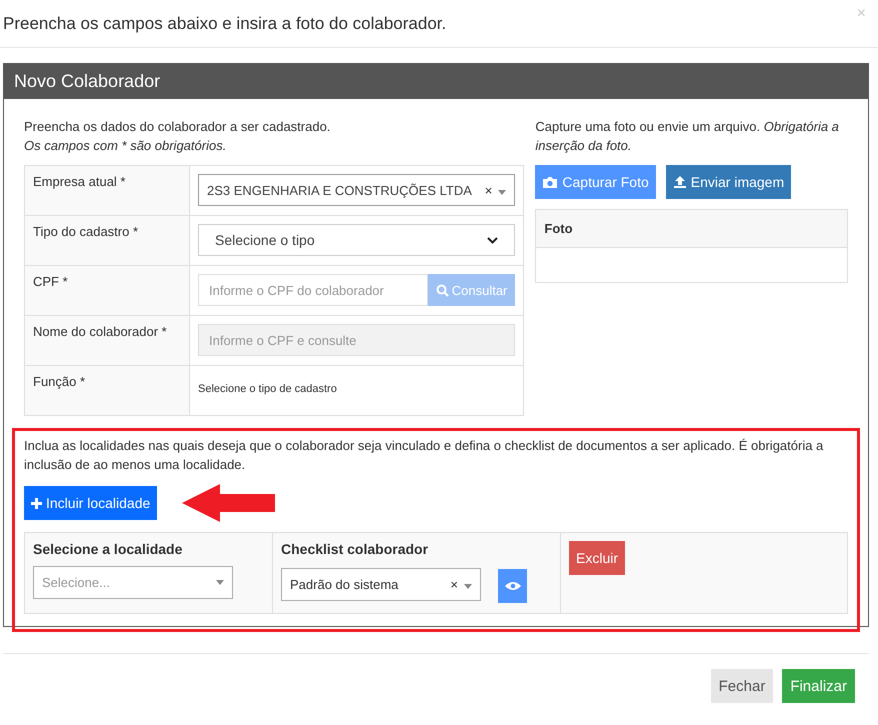 Image resolution: width=878 pixels, height=725 pixels. What do you see at coordinates (50, 281) in the screenshot?
I see `field-label: CPF *` at bounding box center [50, 281].